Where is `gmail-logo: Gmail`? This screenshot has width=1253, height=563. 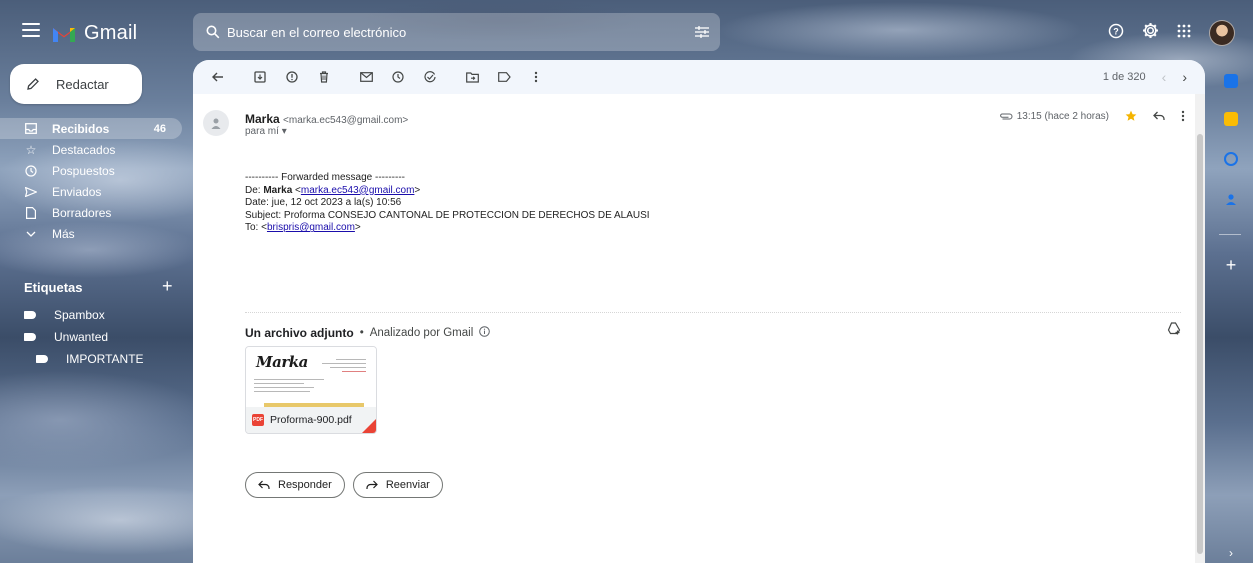 gmail-logo: Gmail is located at coordinates (94, 33).